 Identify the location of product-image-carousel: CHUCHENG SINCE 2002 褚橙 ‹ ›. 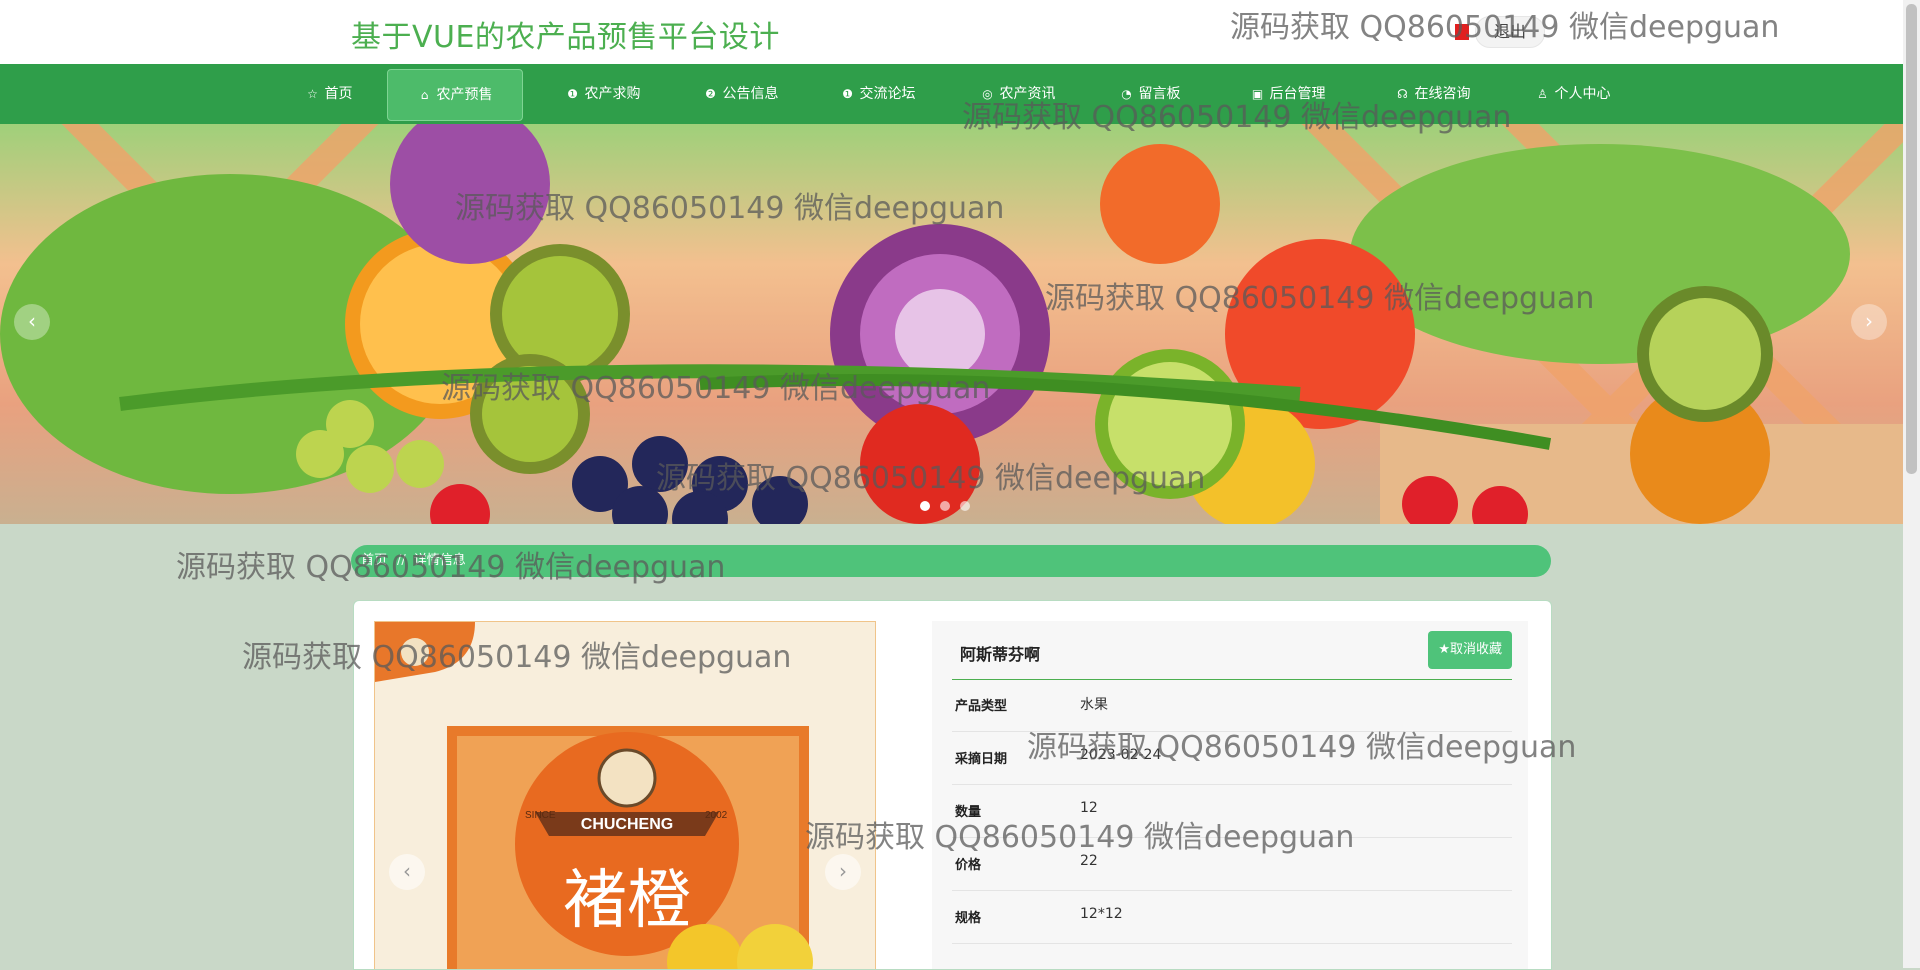
(625, 795).